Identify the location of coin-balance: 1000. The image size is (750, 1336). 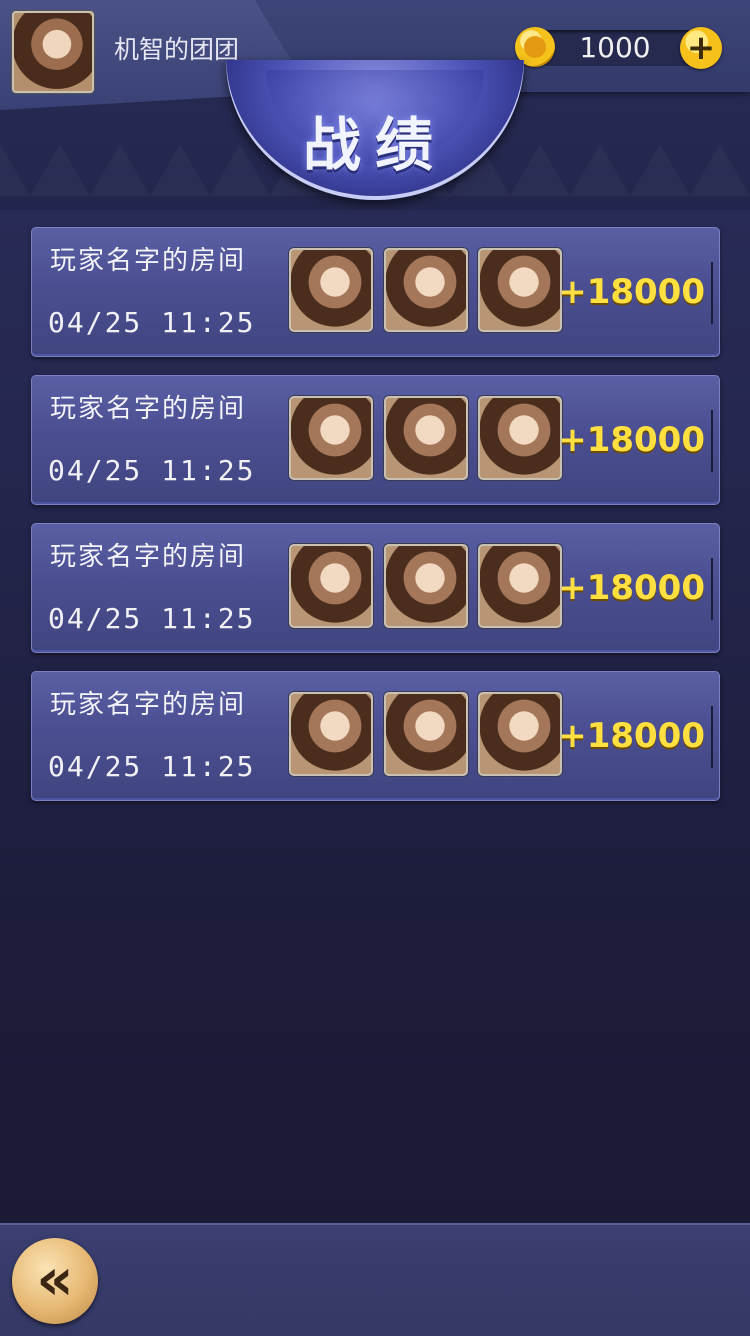
(615, 47).